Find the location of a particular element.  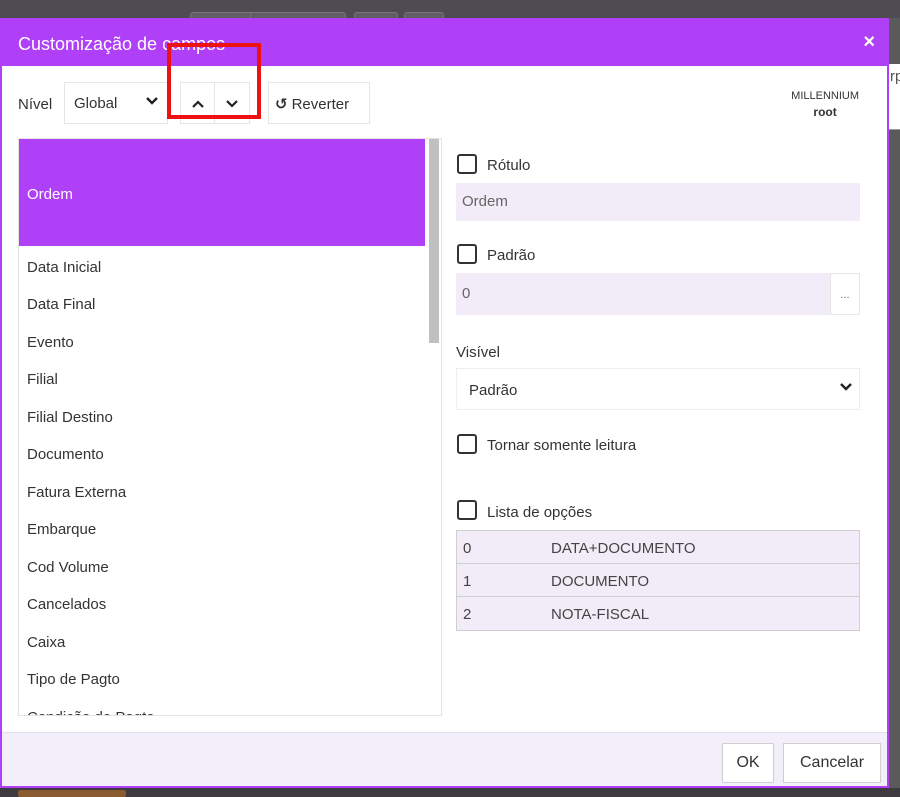

revert-button: ↺ Reverter is located at coordinates (319, 103).